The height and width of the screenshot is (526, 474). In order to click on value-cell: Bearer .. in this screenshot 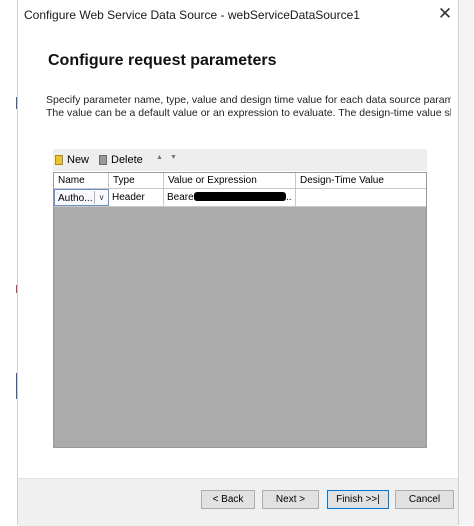, I will do `click(230, 197)`.